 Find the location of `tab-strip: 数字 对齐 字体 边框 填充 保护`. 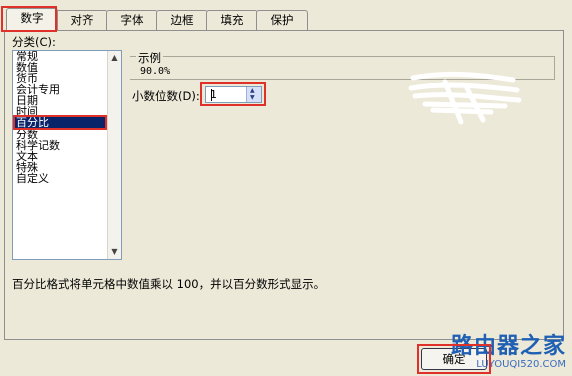

tab-strip: 数字 对齐 字体 边框 填充 保护 is located at coordinates (284, 19).